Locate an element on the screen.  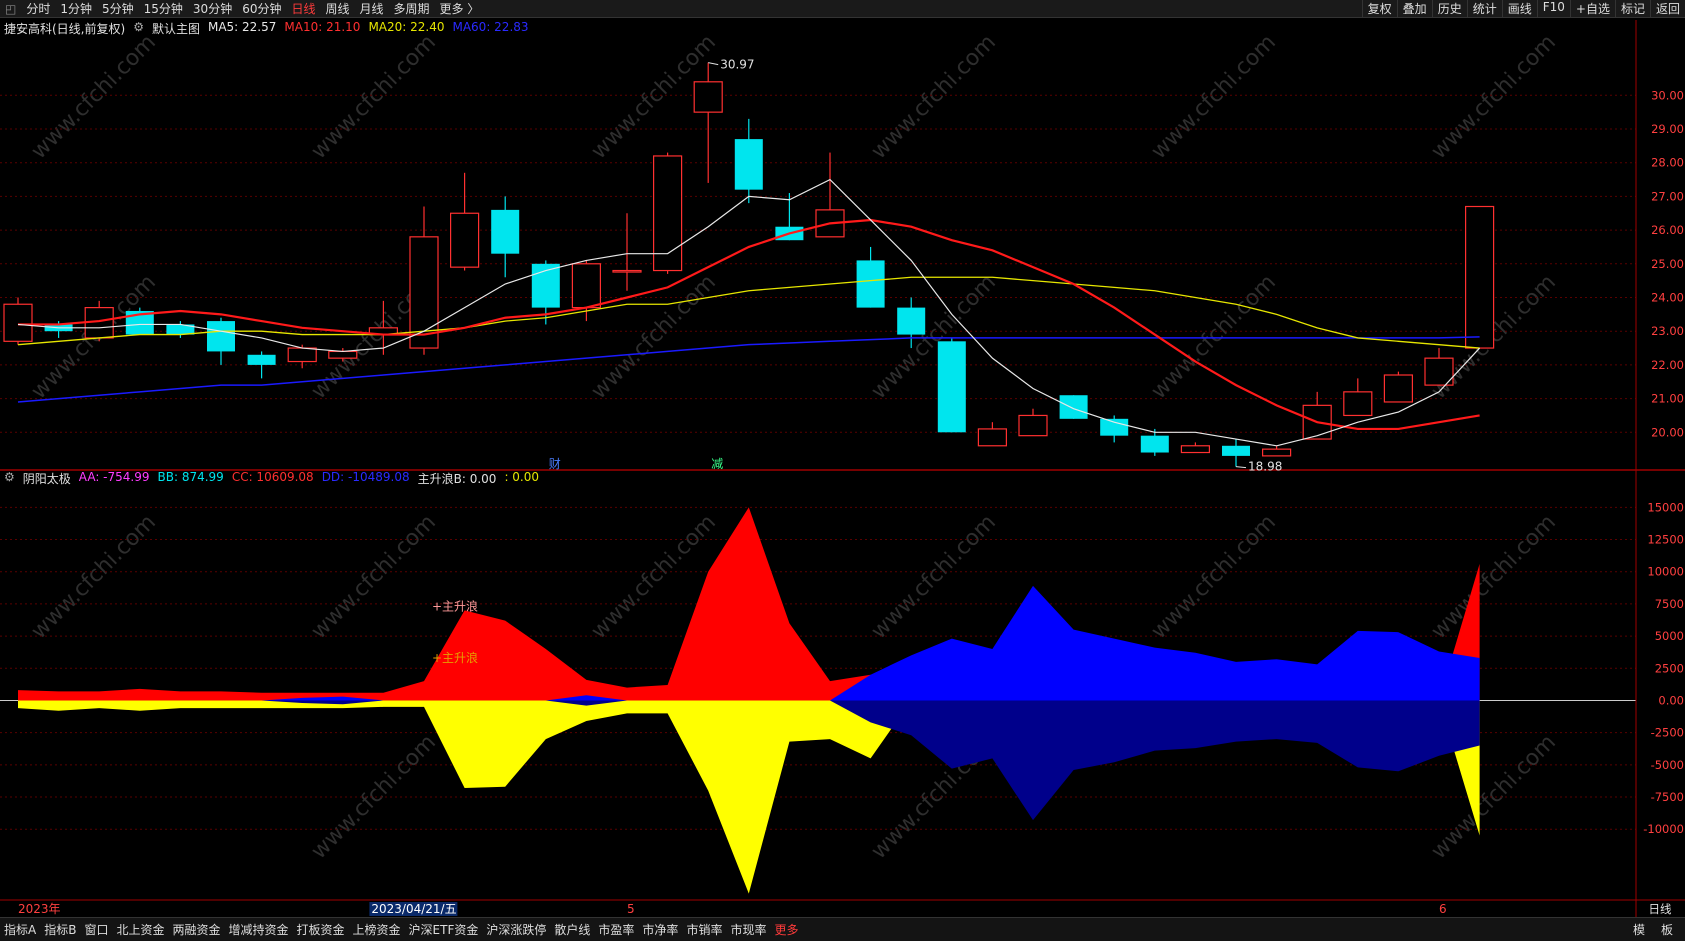
reduction-badge: 减 is located at coordinates (717, 464).